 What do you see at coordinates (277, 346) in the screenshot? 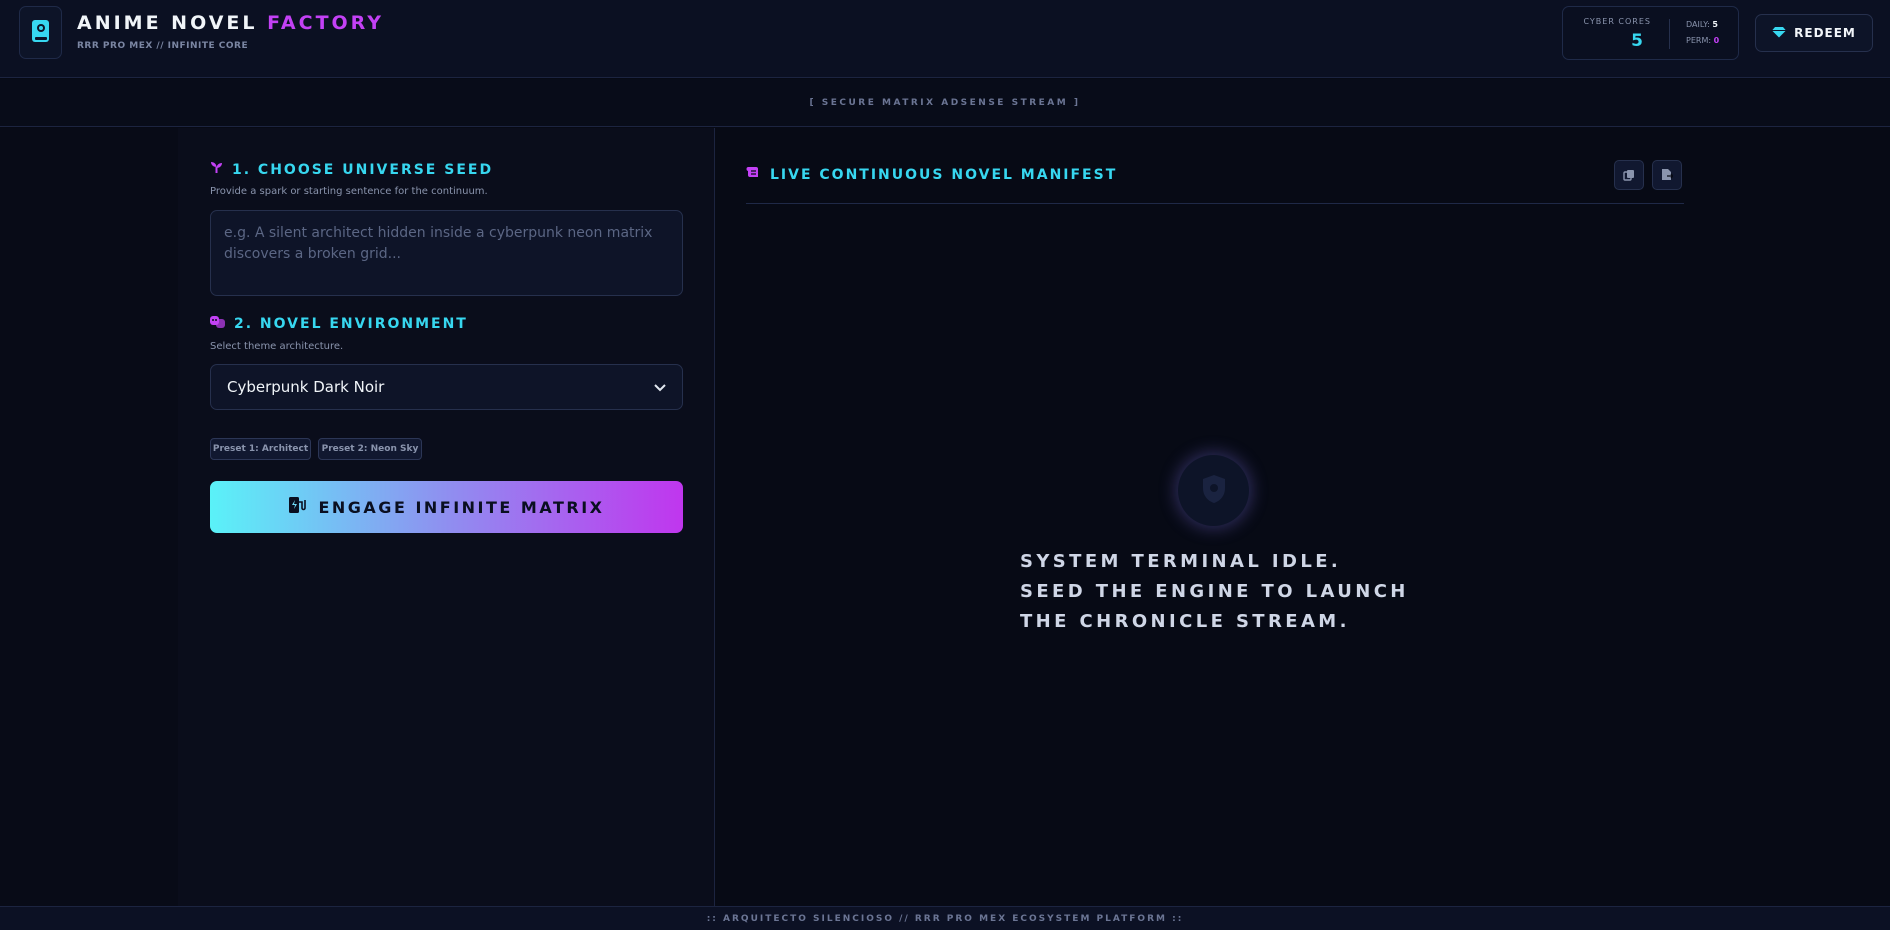
I see `environment-description: Select theme architecture.` at bounding box center [277, 346].